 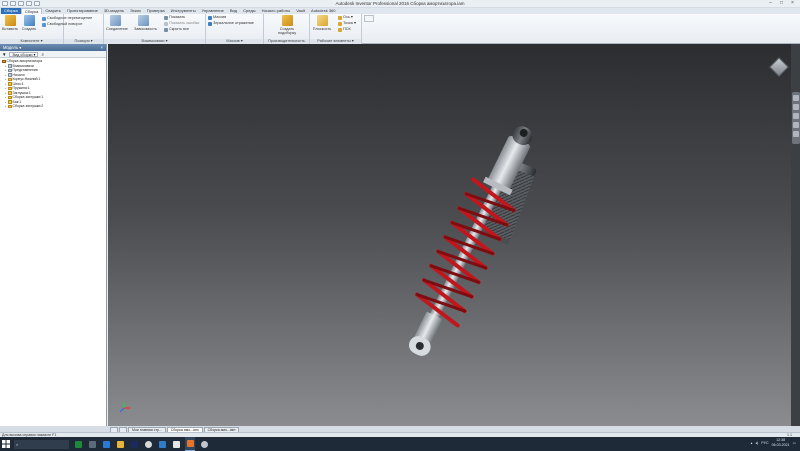 What do you see at coordinates (10, 23) in the screenshot?
I see `insert-button: Вставить` at bounding box center [10, 23].